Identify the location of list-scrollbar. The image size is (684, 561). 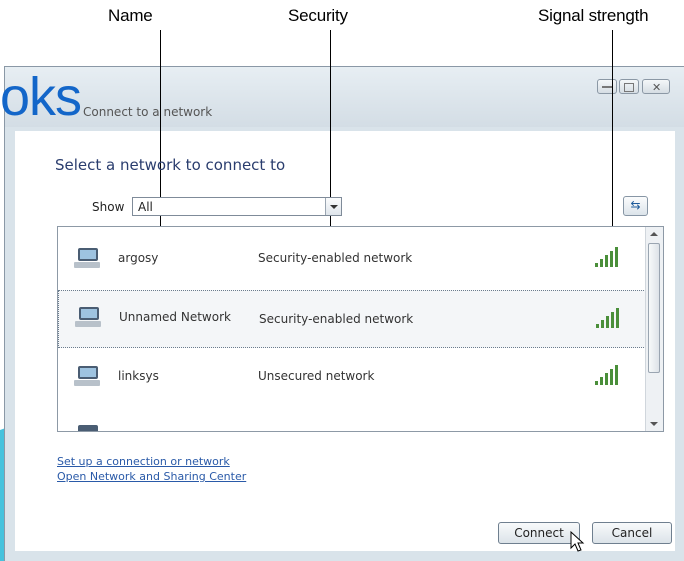
(654, 329).